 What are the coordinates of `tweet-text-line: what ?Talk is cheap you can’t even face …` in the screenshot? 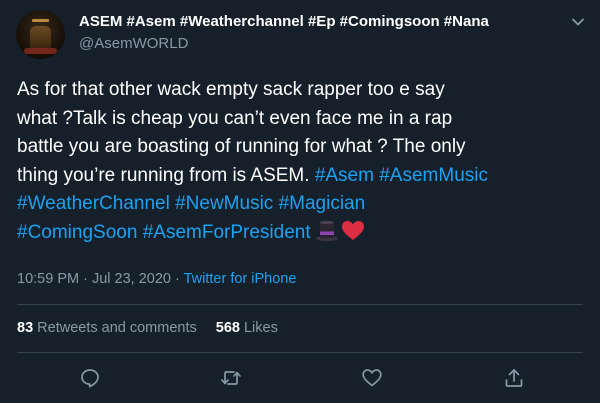 It's located at (235, 118).